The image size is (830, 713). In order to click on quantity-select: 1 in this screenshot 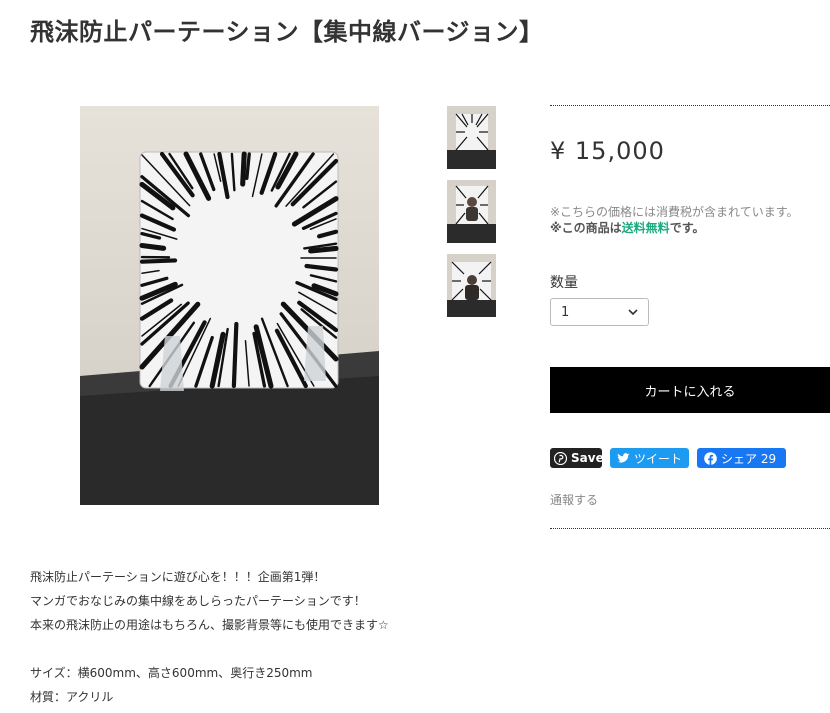, I will do `click(599, 312)`.